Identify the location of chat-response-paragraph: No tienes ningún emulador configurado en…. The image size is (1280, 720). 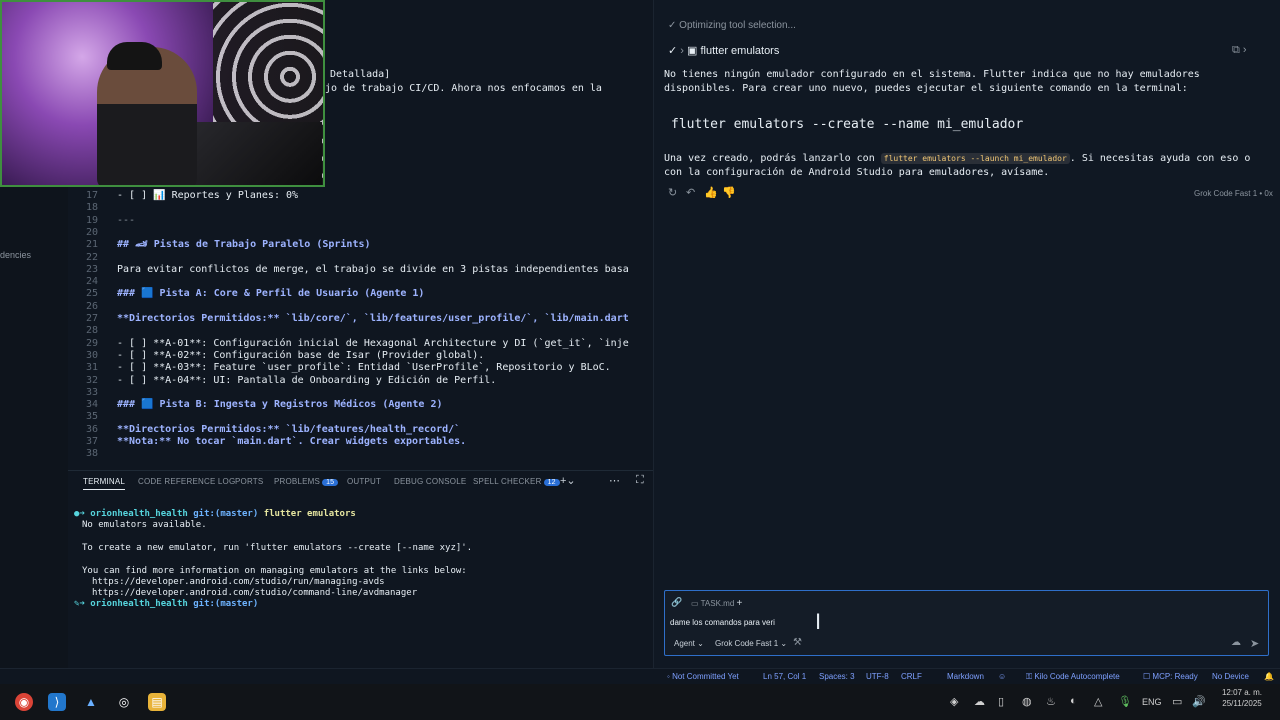
(932, 81).